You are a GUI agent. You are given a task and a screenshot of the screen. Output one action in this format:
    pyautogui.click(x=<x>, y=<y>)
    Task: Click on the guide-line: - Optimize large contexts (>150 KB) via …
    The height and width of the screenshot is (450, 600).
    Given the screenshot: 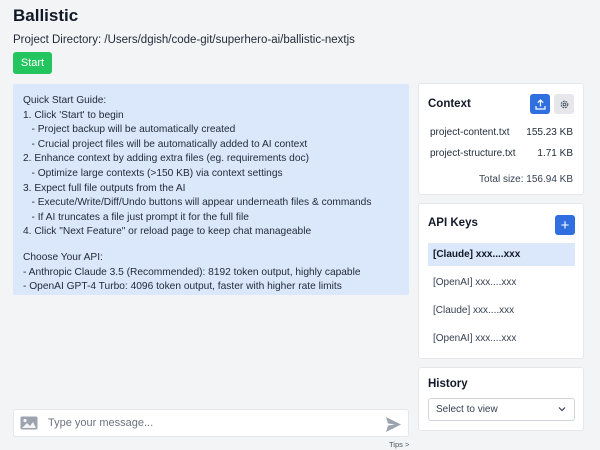 What is the action you would take?
    pyautogui.click(x=153, y=173)
    